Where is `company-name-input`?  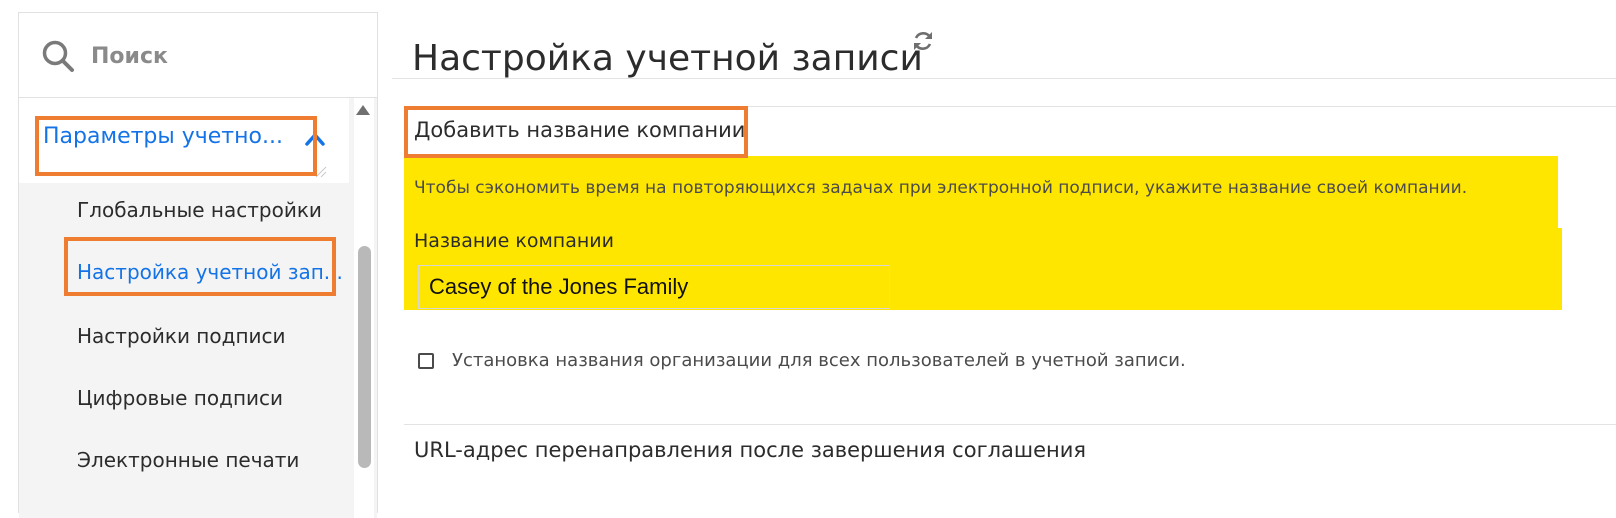 company-name-input is located at coordinates (654, 287).